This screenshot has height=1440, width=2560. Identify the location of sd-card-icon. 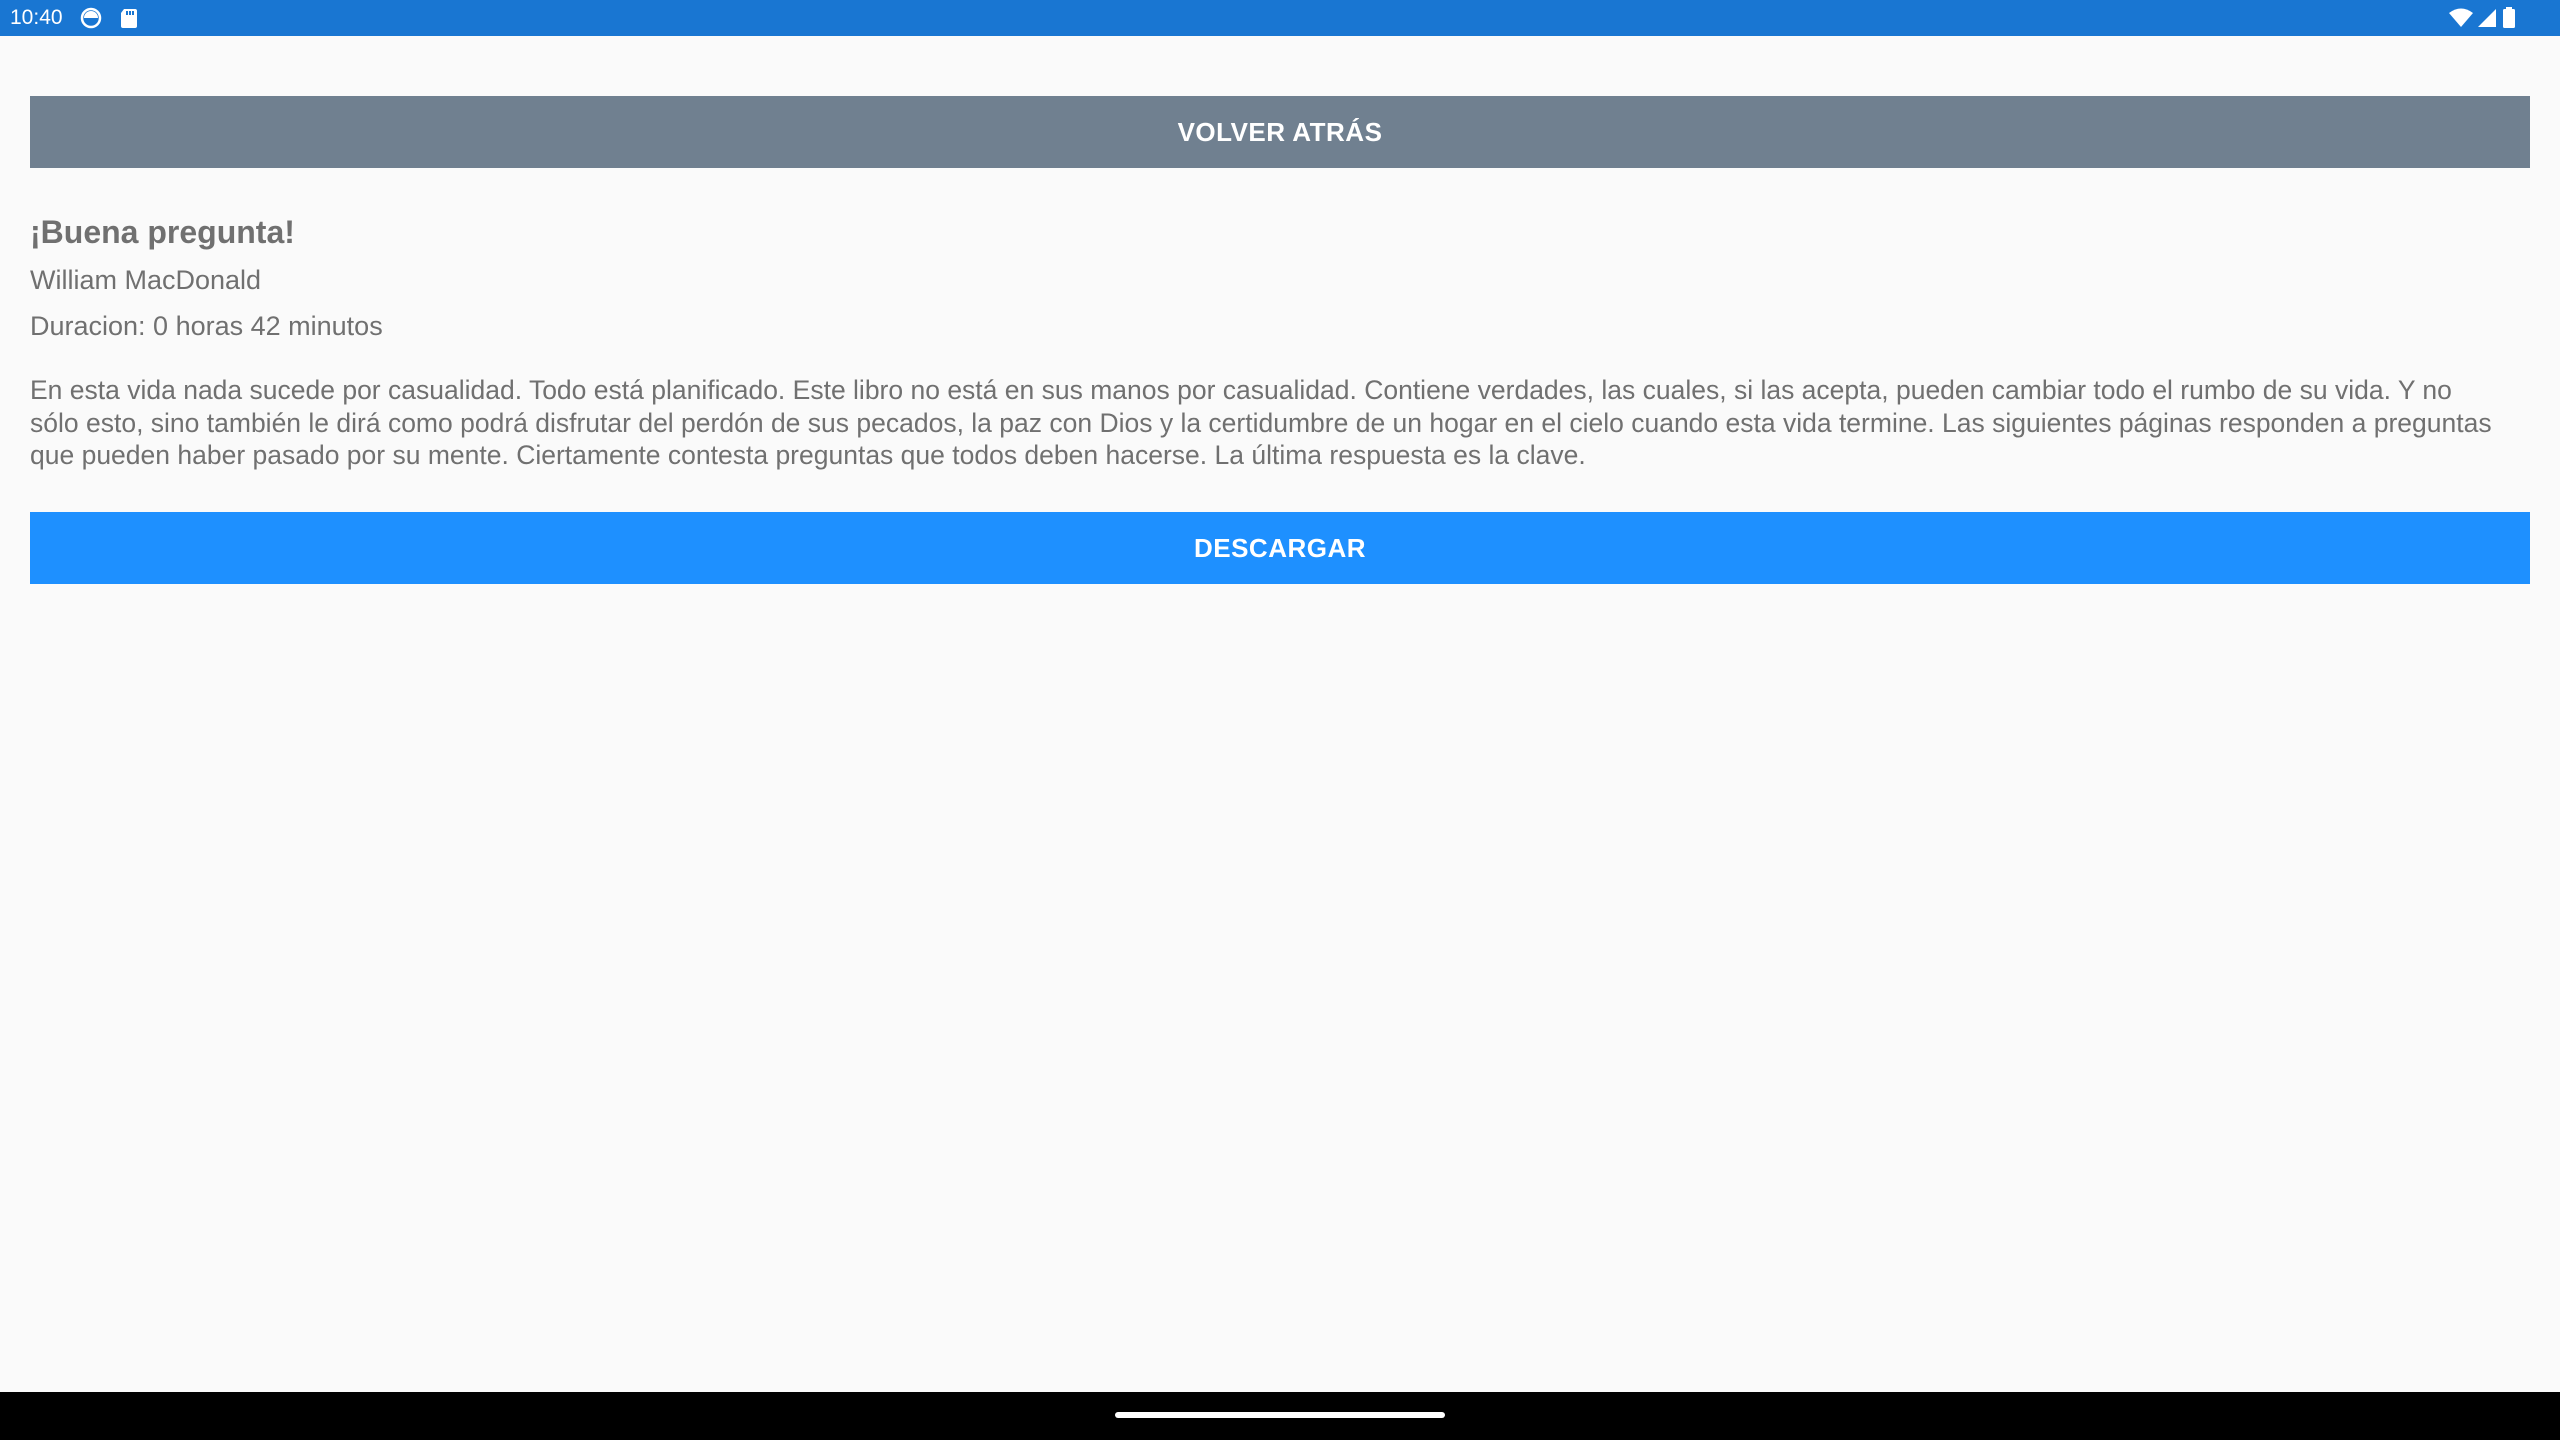
(129, 18).